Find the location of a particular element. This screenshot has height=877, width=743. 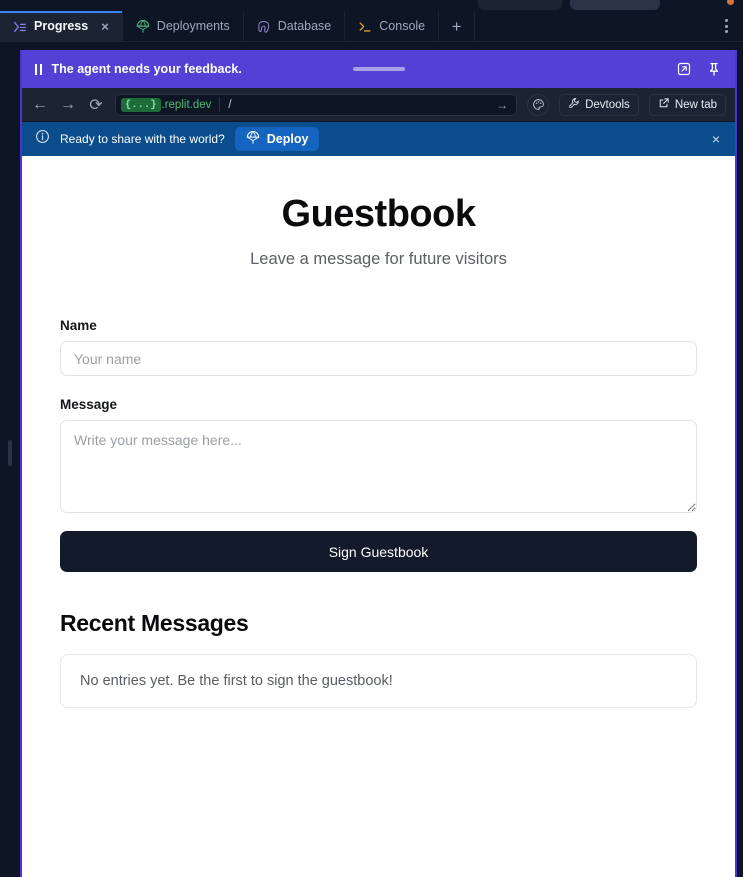

agent-status-bar: The agent needs your feedback. is located at coordinates (378, 69).